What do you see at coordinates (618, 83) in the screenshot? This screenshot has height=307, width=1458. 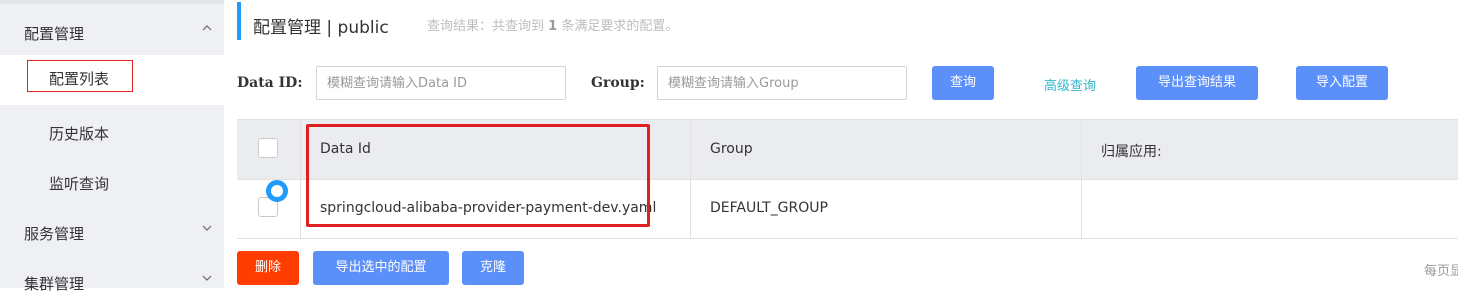 I see `group-label: Group:` at bounding box center [618, 83].